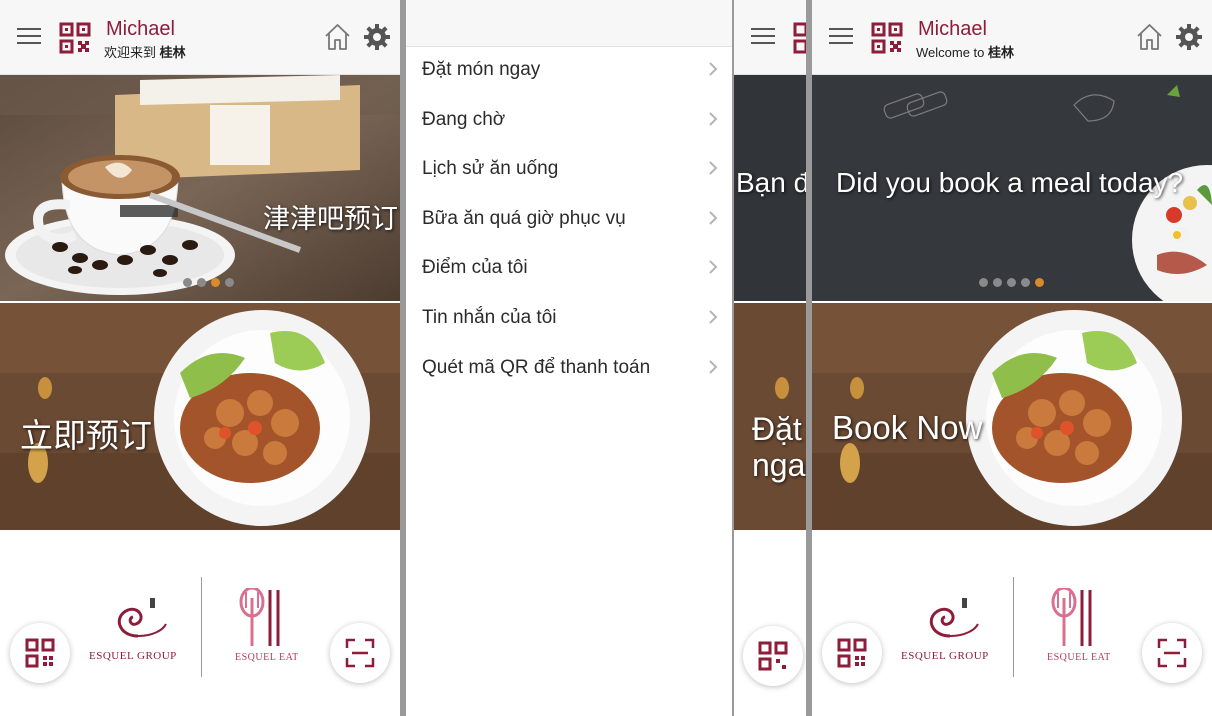 This screenshot has width=1212, height=716. Describe the element at coordinates (130, 52) in the screenshot. I see `welcome-prefix: 欢迎来到` at that location.